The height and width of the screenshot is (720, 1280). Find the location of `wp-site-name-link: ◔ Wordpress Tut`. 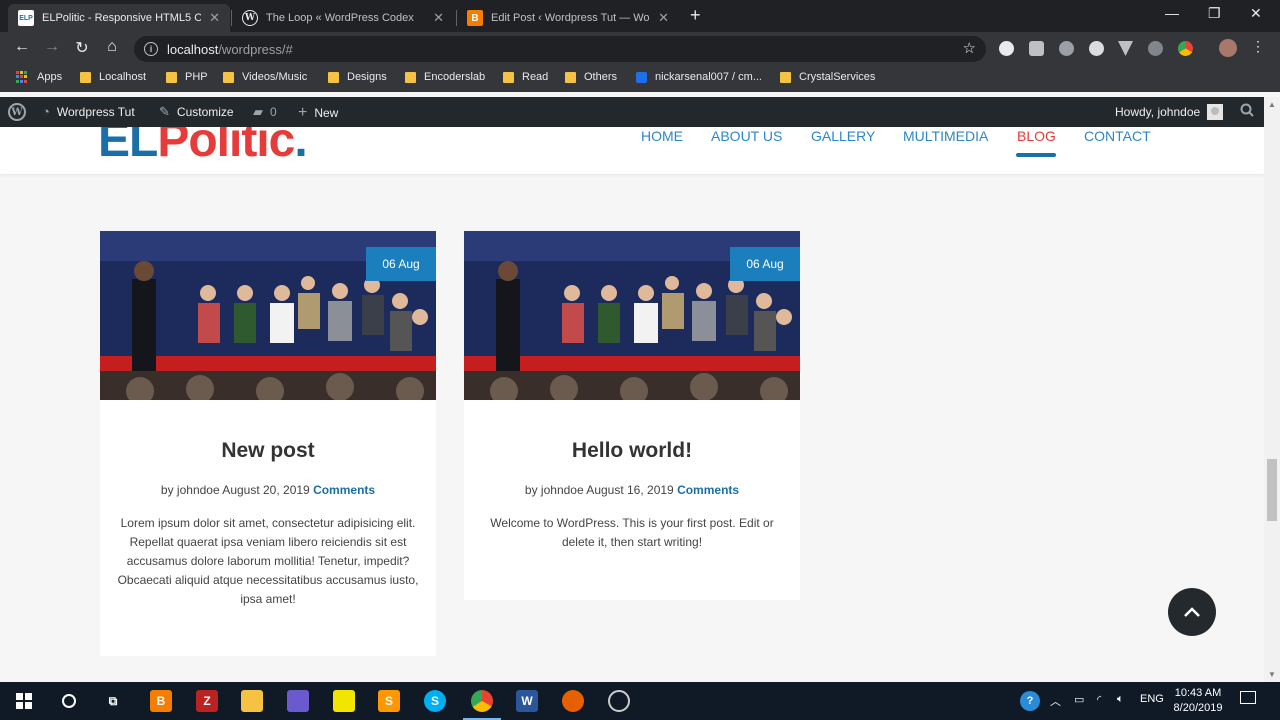

wp-site-name-link: ◔ Wordpress Tut is located at coordinates (88, 111).